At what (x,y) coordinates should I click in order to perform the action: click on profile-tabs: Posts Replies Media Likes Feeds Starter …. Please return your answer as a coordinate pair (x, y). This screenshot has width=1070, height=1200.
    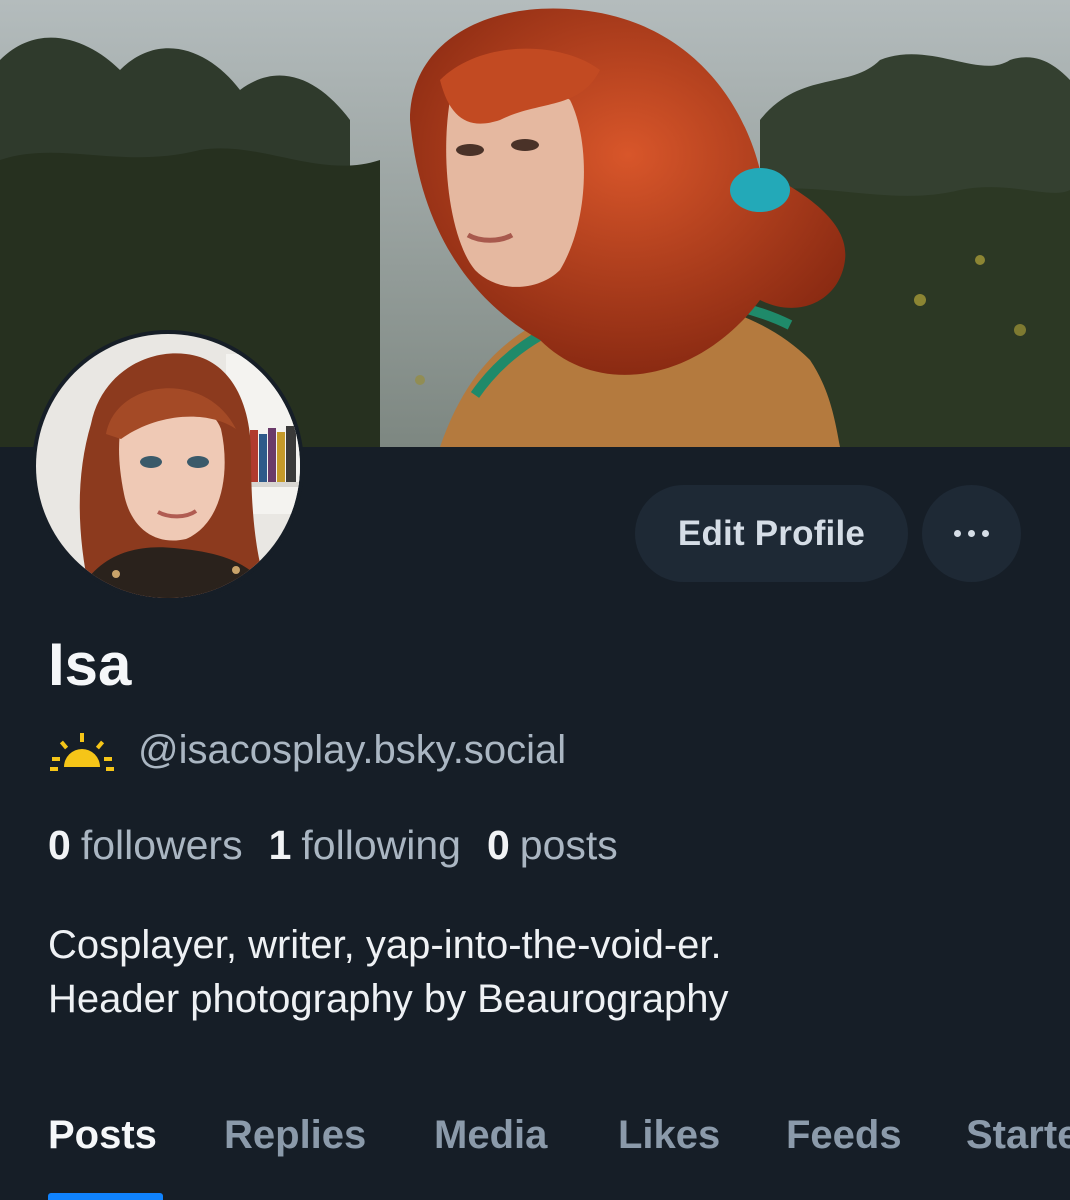
    Looking at the image, I should click on (535, 1152).